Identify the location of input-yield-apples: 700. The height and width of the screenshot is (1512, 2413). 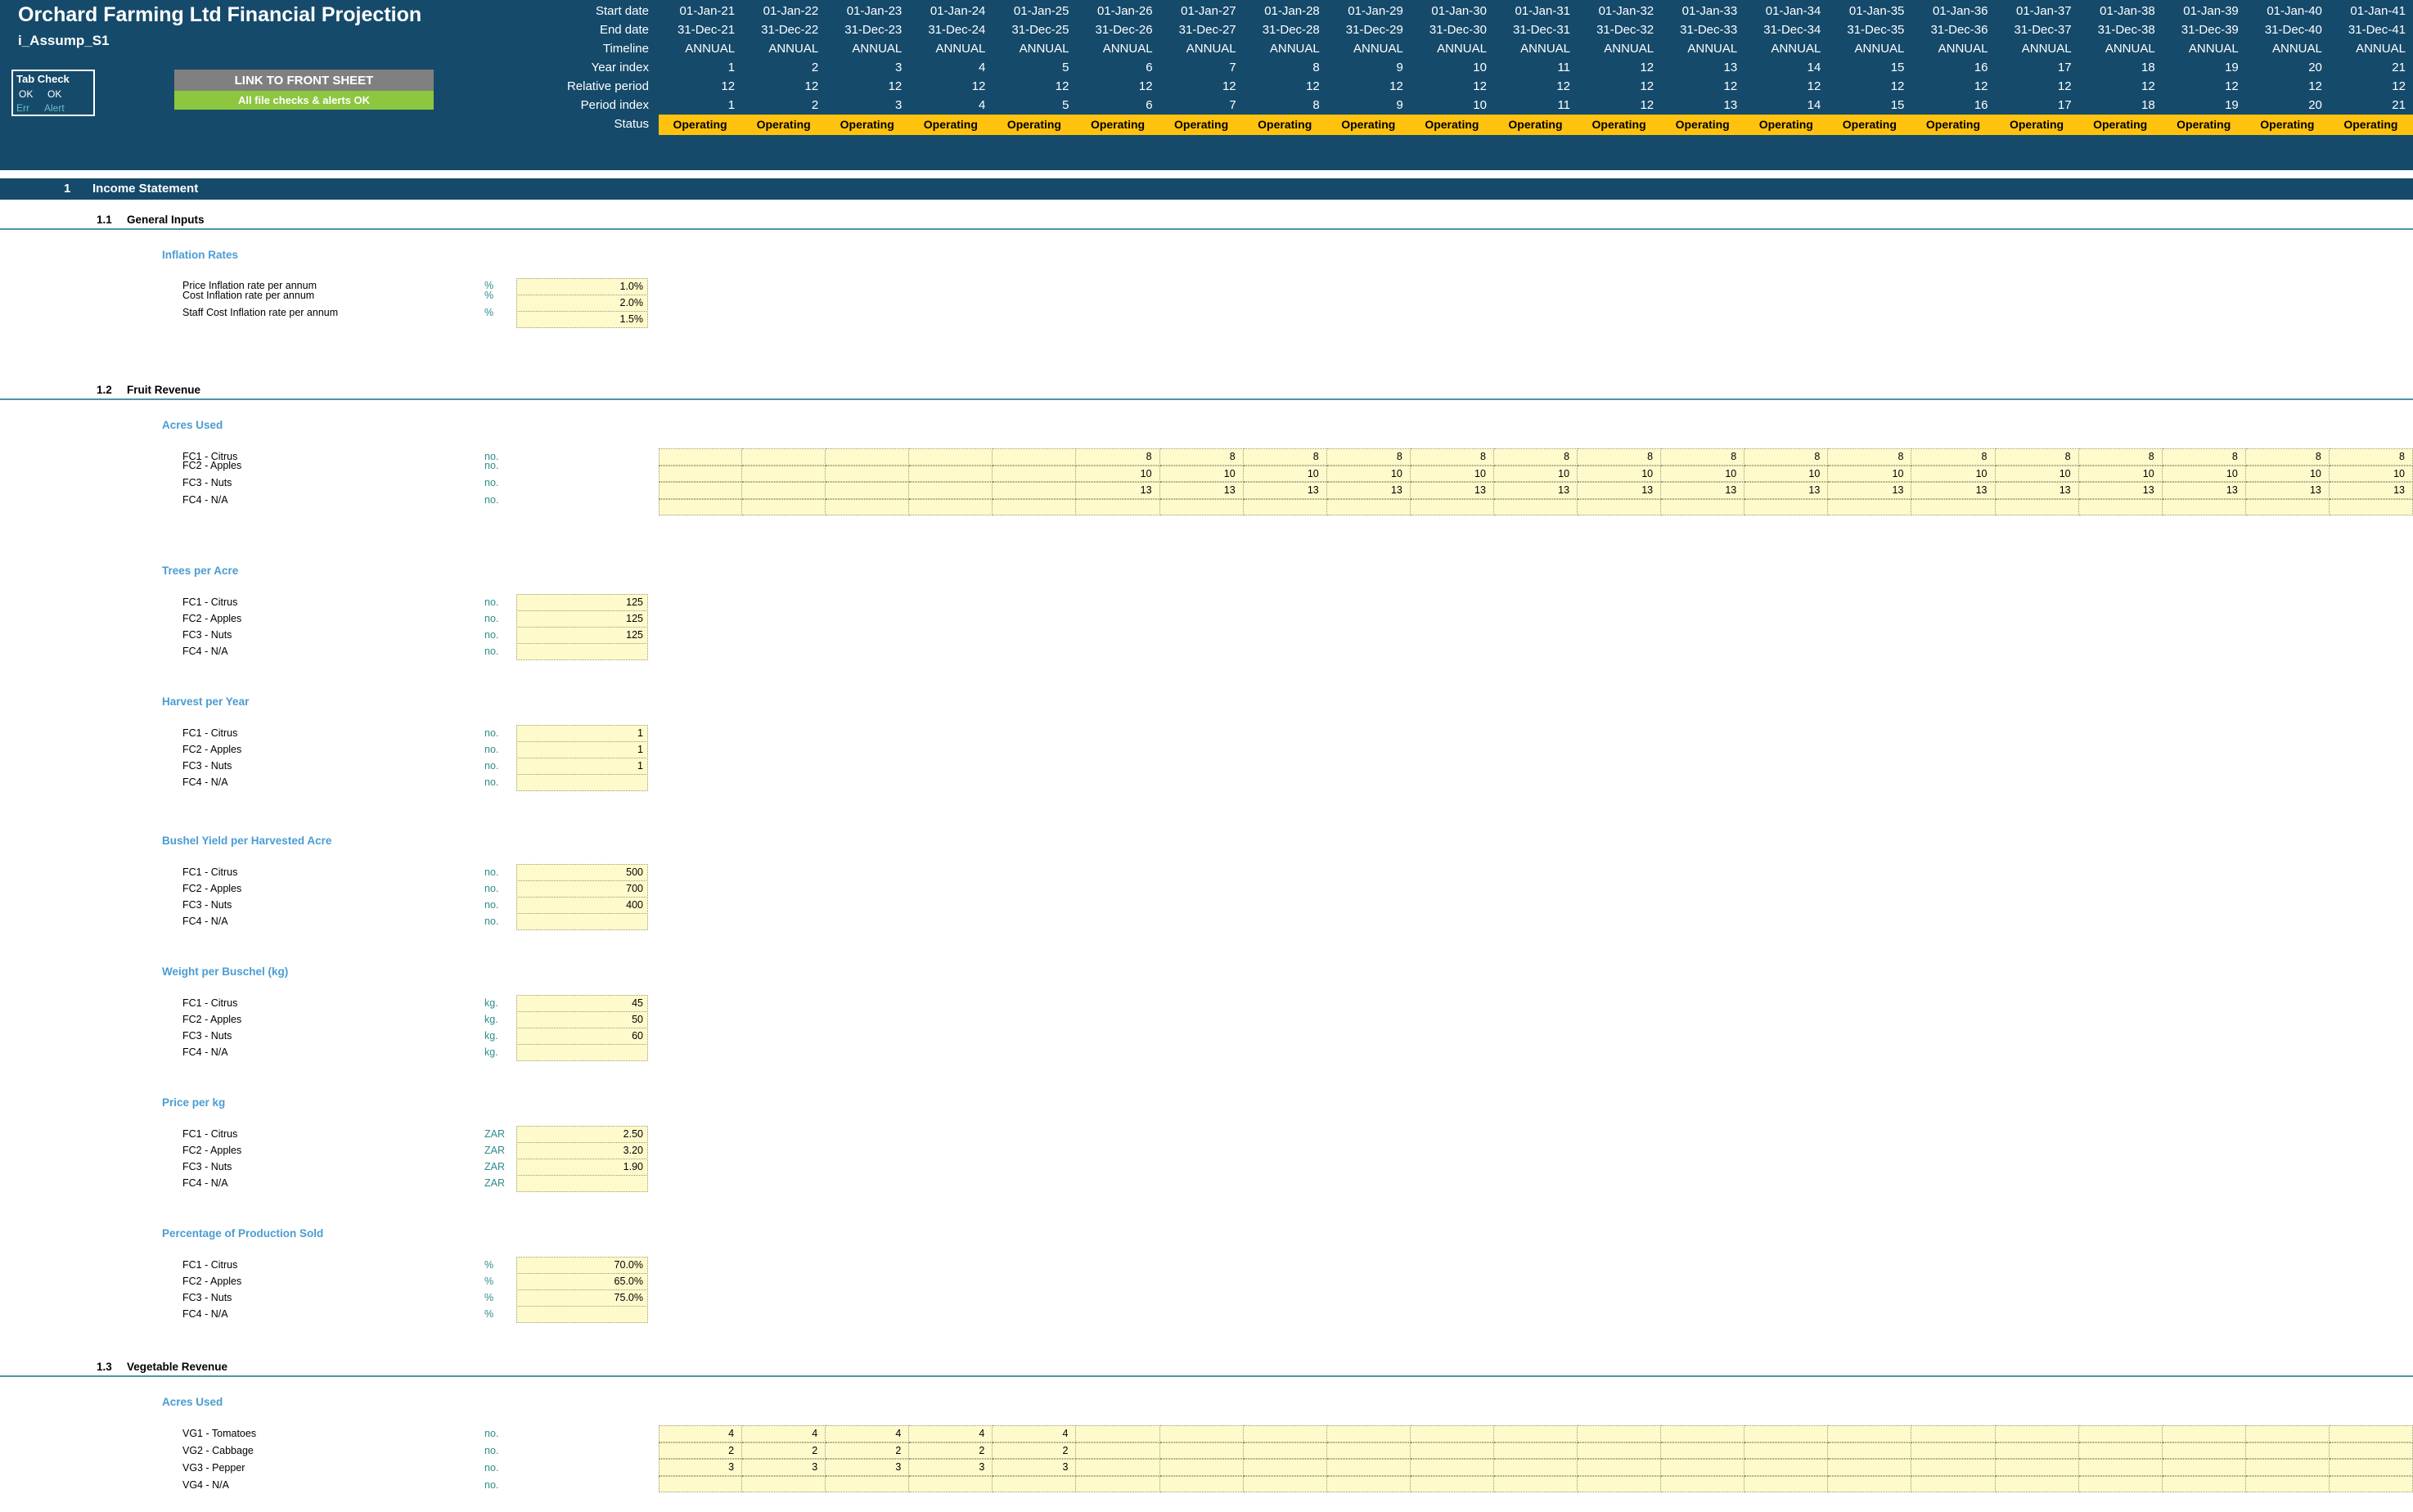
(582, 889).